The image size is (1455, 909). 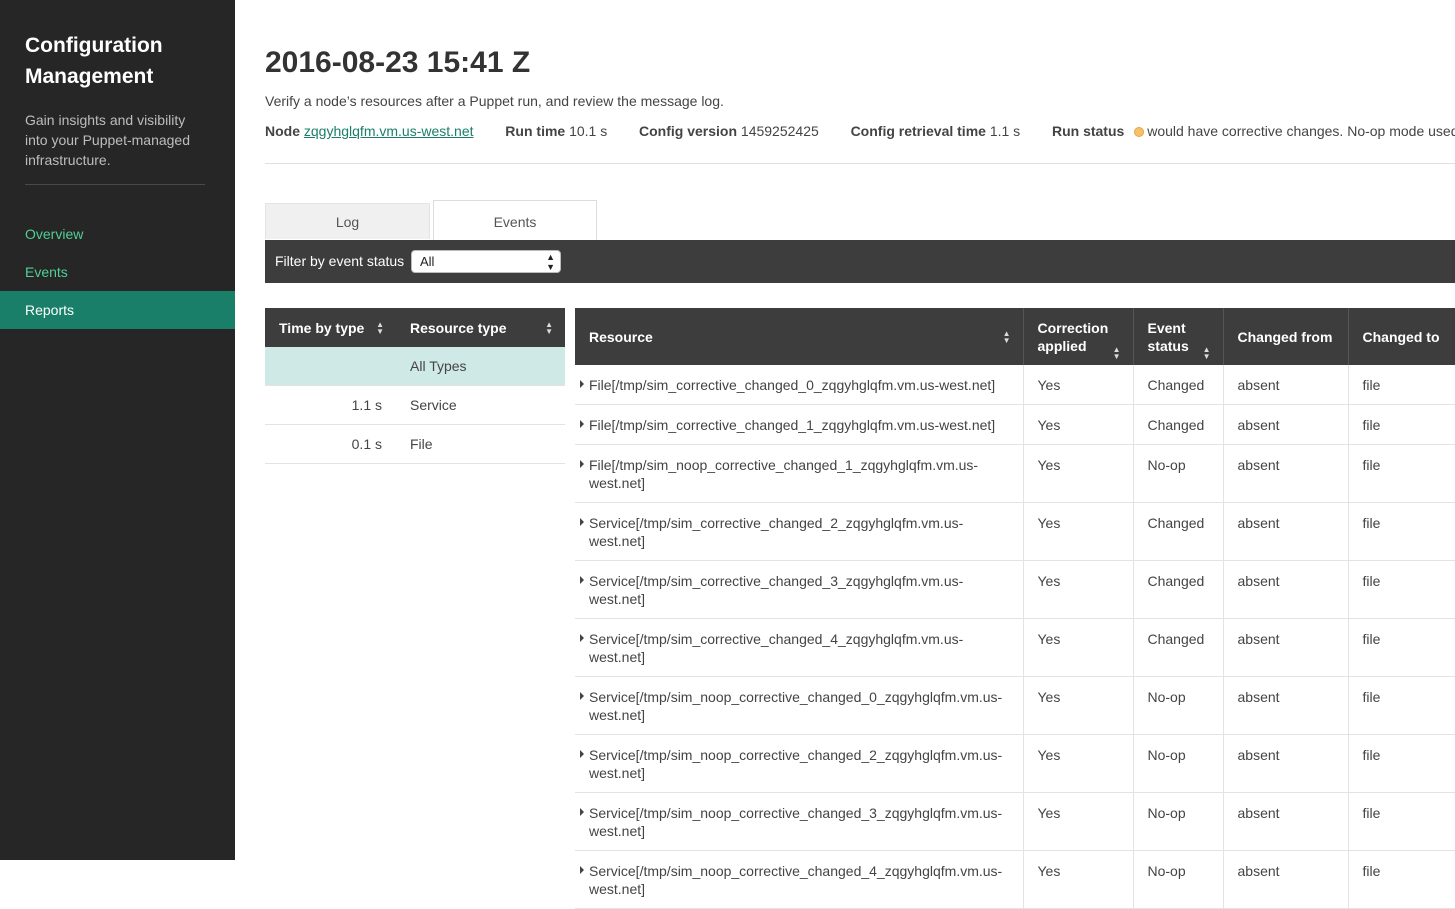 I want to click on type-time: 0.1 s, so click(x=330, y=444).